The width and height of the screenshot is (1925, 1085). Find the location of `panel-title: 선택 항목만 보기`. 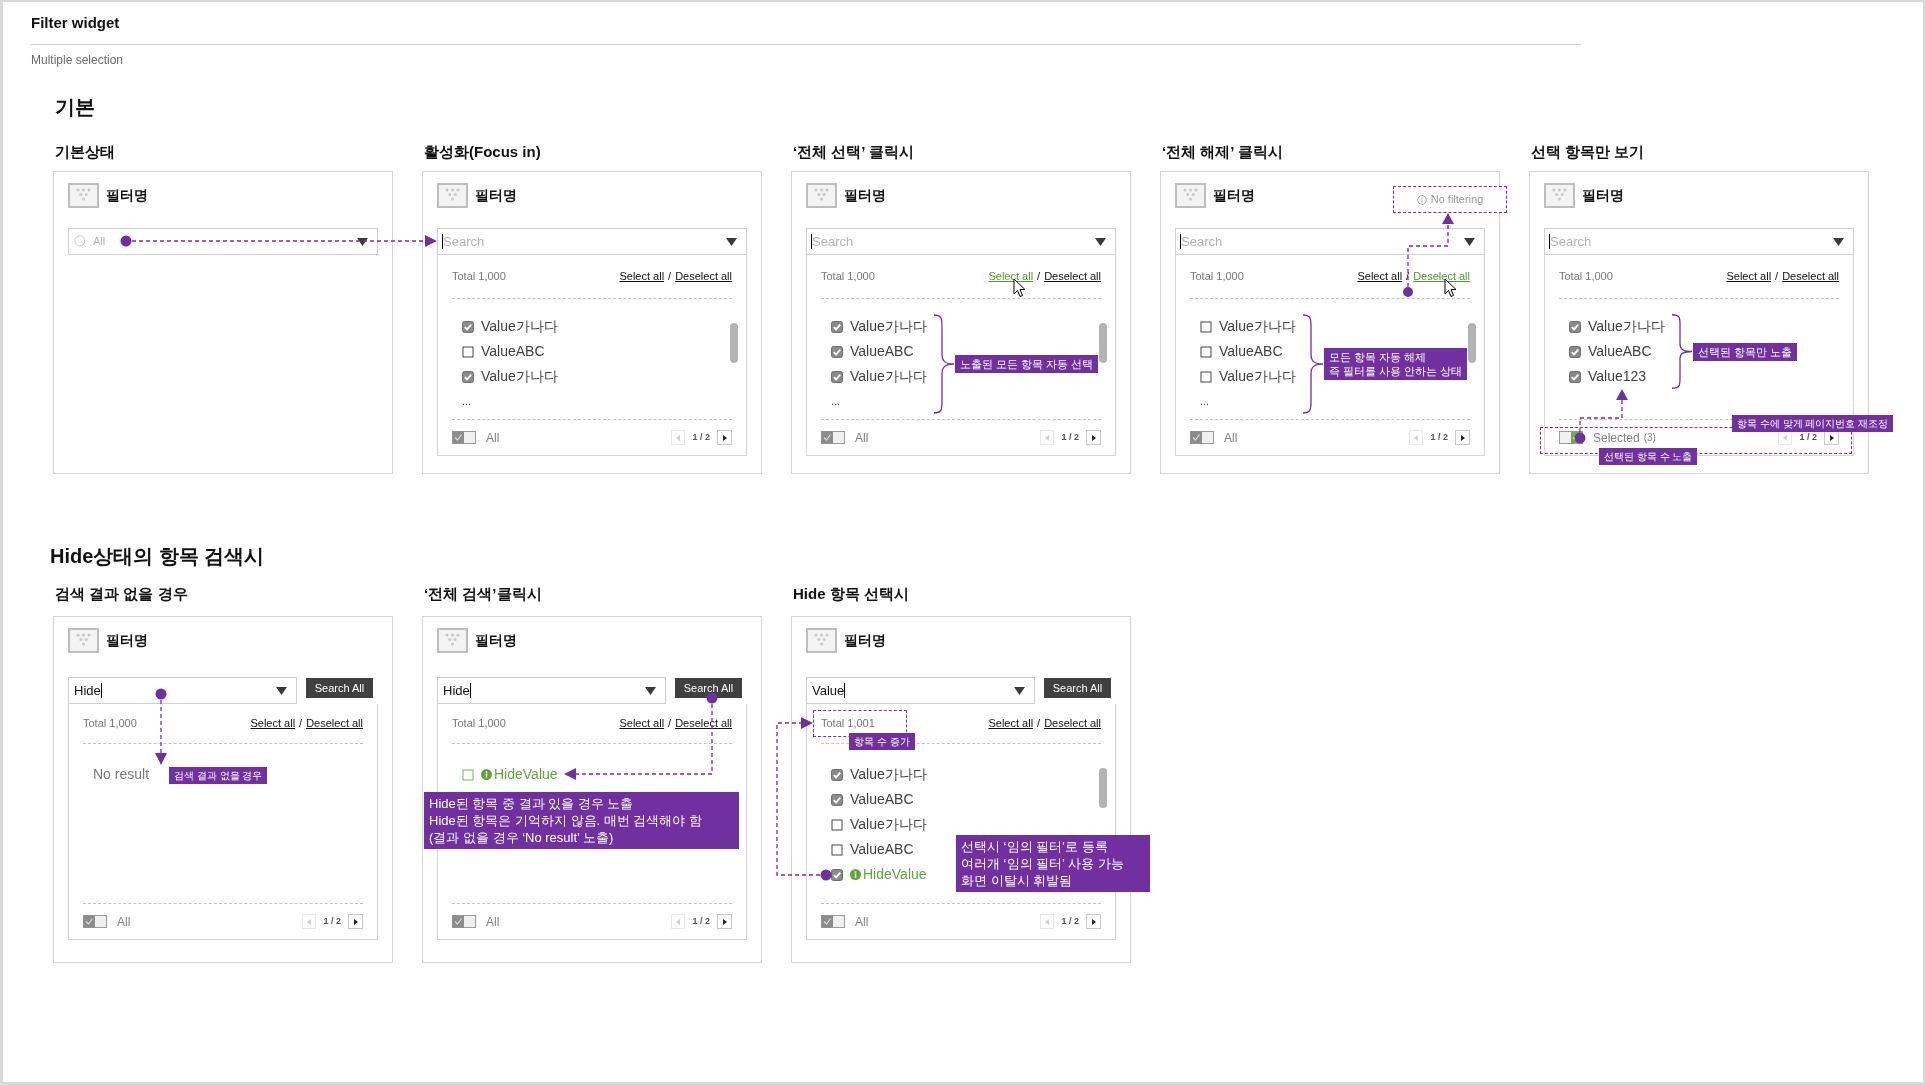

panel-title: 선택 항목만 보기 is located at coordinates (1588, 152).